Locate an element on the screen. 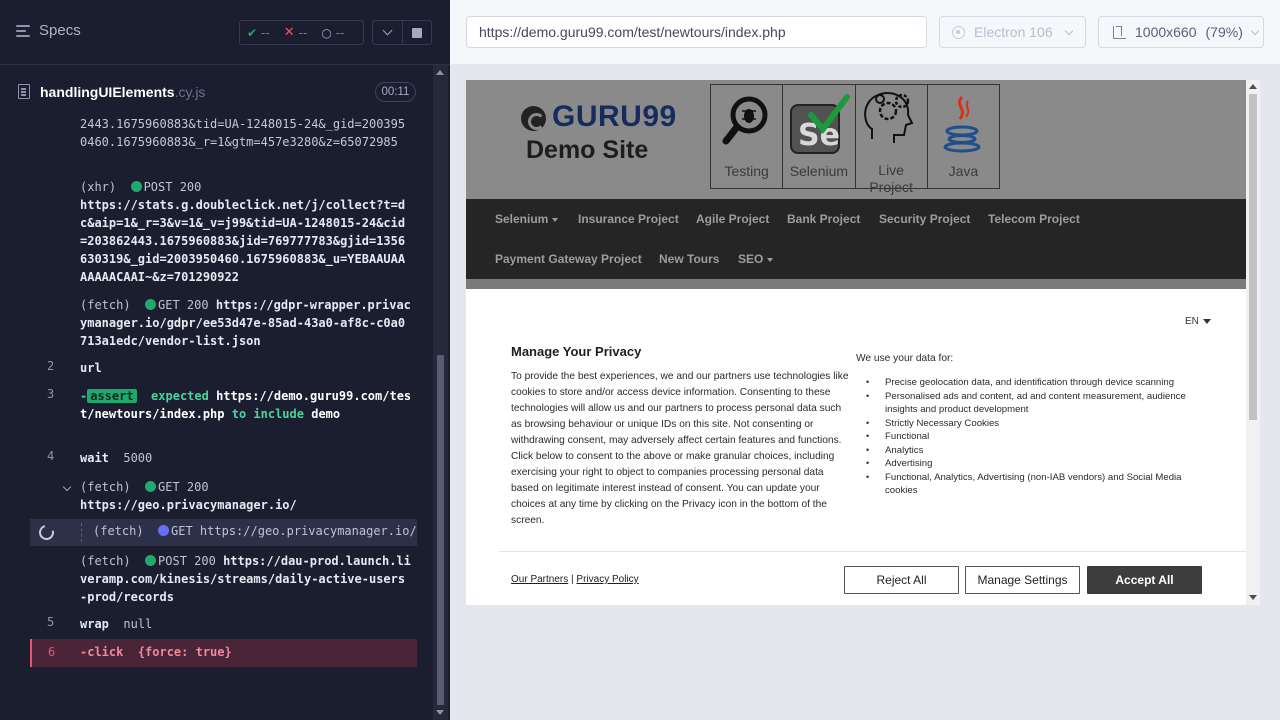 This screenshot has width=1280, height=720. specs-button: Specs is located at coordinates (48, 30).